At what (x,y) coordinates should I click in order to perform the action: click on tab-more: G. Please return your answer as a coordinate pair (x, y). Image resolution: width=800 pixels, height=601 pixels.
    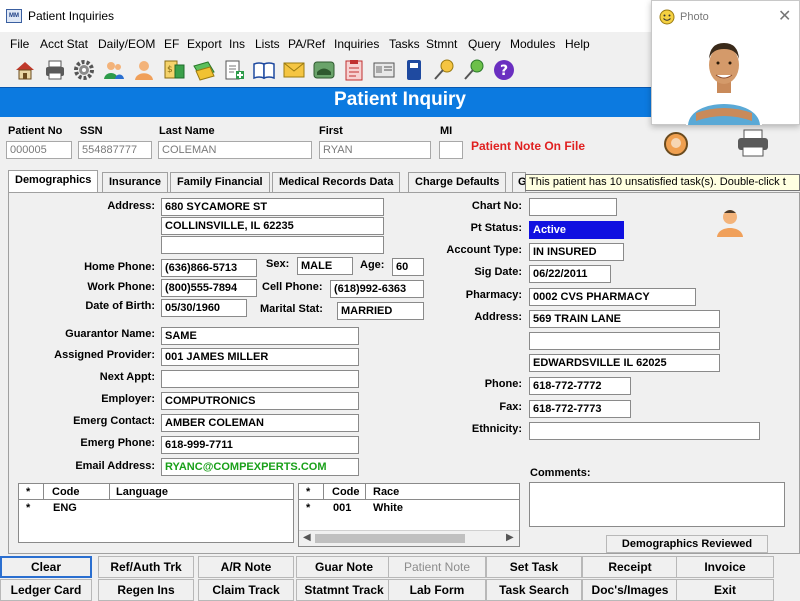
    Looking at the image, I should click on (519, 182).